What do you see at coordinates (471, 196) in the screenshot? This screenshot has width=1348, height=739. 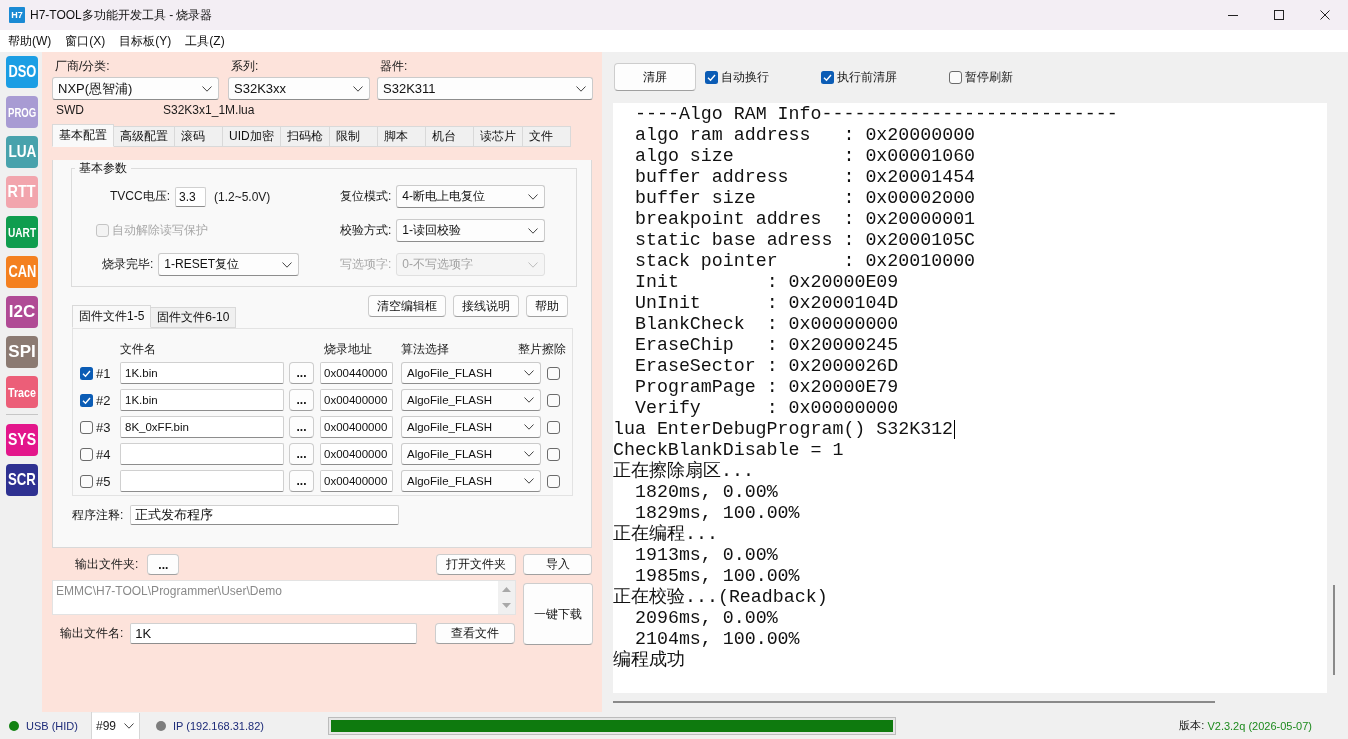 I see `dropdown: 4-断电上电复位` at bounding box center [471, 196].